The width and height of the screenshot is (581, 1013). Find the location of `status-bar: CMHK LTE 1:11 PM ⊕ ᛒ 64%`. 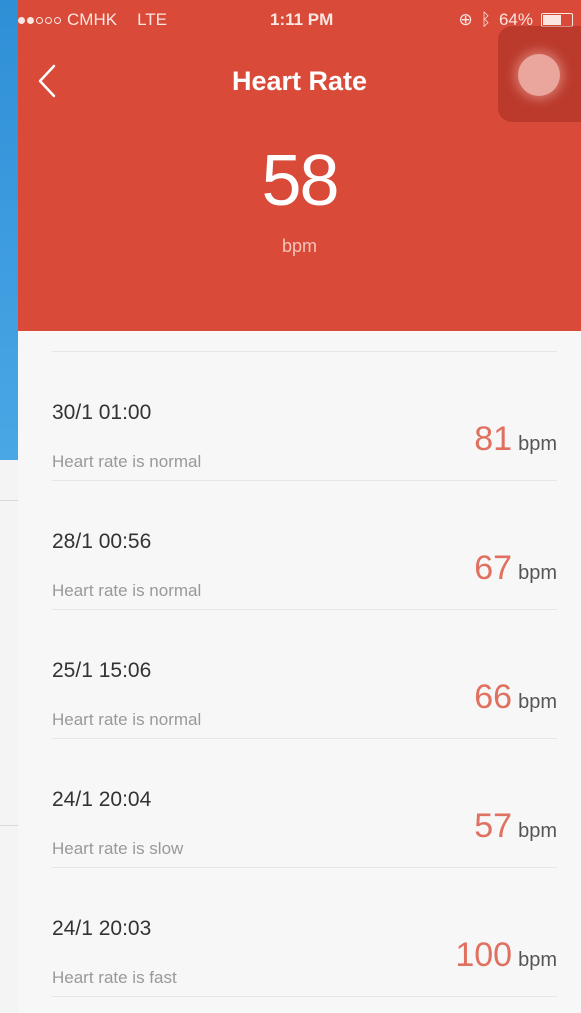

status-bar: CMHK LTE 1:11 PM ⊕ ᛒ 64% is located at coordinates (299, 25).